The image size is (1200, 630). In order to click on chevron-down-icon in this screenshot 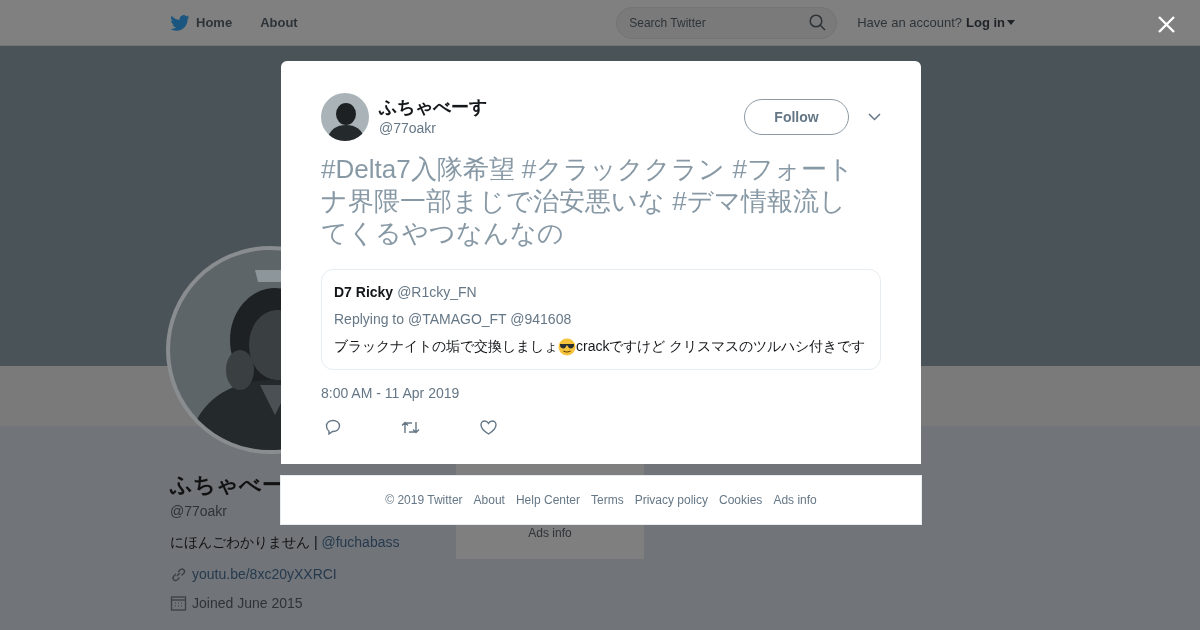, I will do `click(874, 117)`.